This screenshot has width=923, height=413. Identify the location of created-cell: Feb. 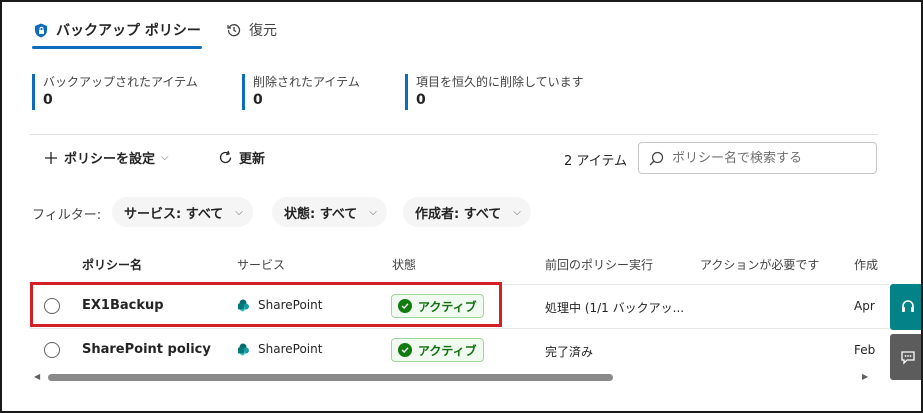
(865, 350).